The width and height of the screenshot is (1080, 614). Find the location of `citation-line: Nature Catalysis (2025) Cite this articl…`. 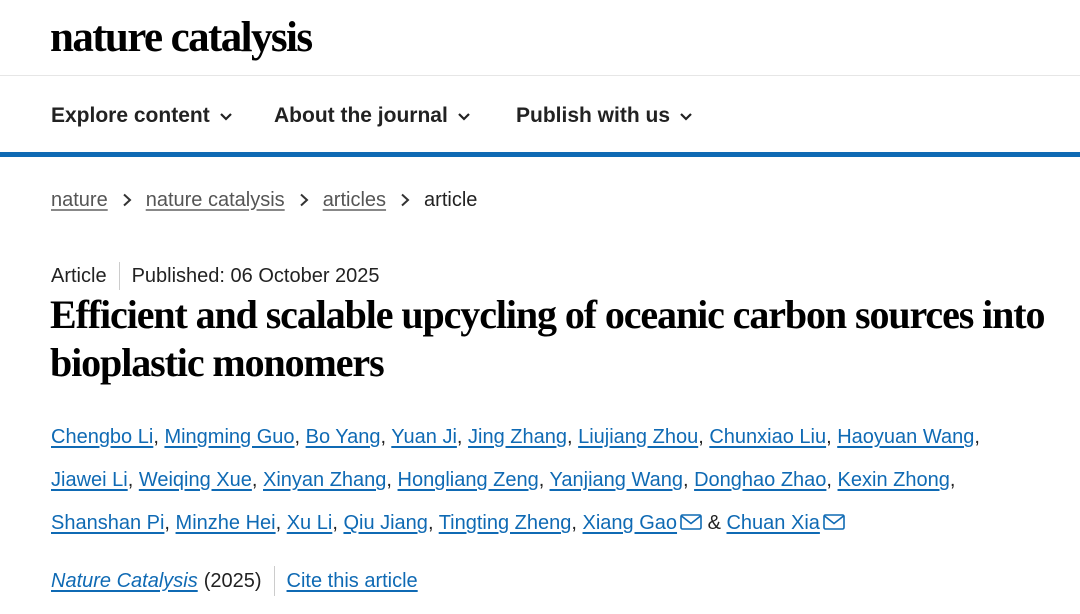

citation-line: Nature Catalysis (2025) Cite this articl… is located at coordinates (234, 581).